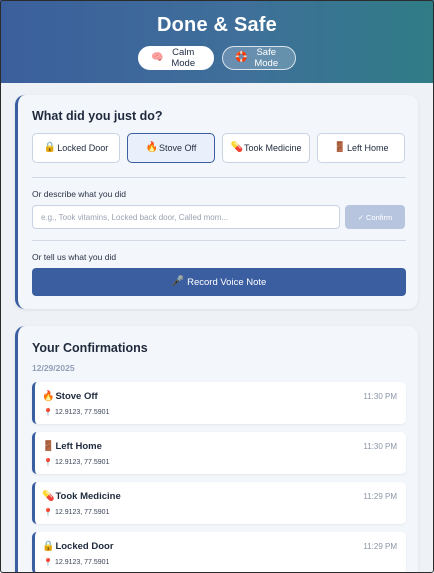 The image size is (434, 573). Describe the element at coordinates (219, 403) in the screenshot. I see `confirmation-item: 🔥 Stove Off 11:30 PM 📍 12.9123, 77.5901` at that location.